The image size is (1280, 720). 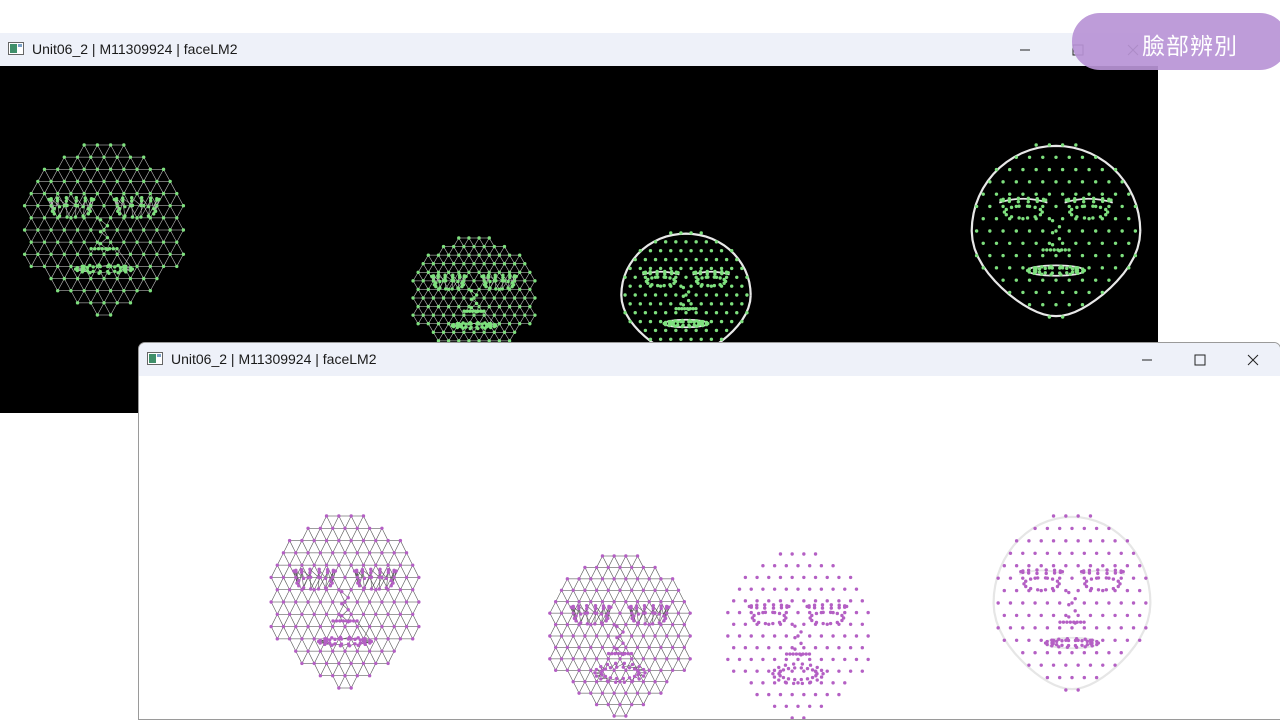 I want to click on maximize-icon, so click(x=1200, y=359).